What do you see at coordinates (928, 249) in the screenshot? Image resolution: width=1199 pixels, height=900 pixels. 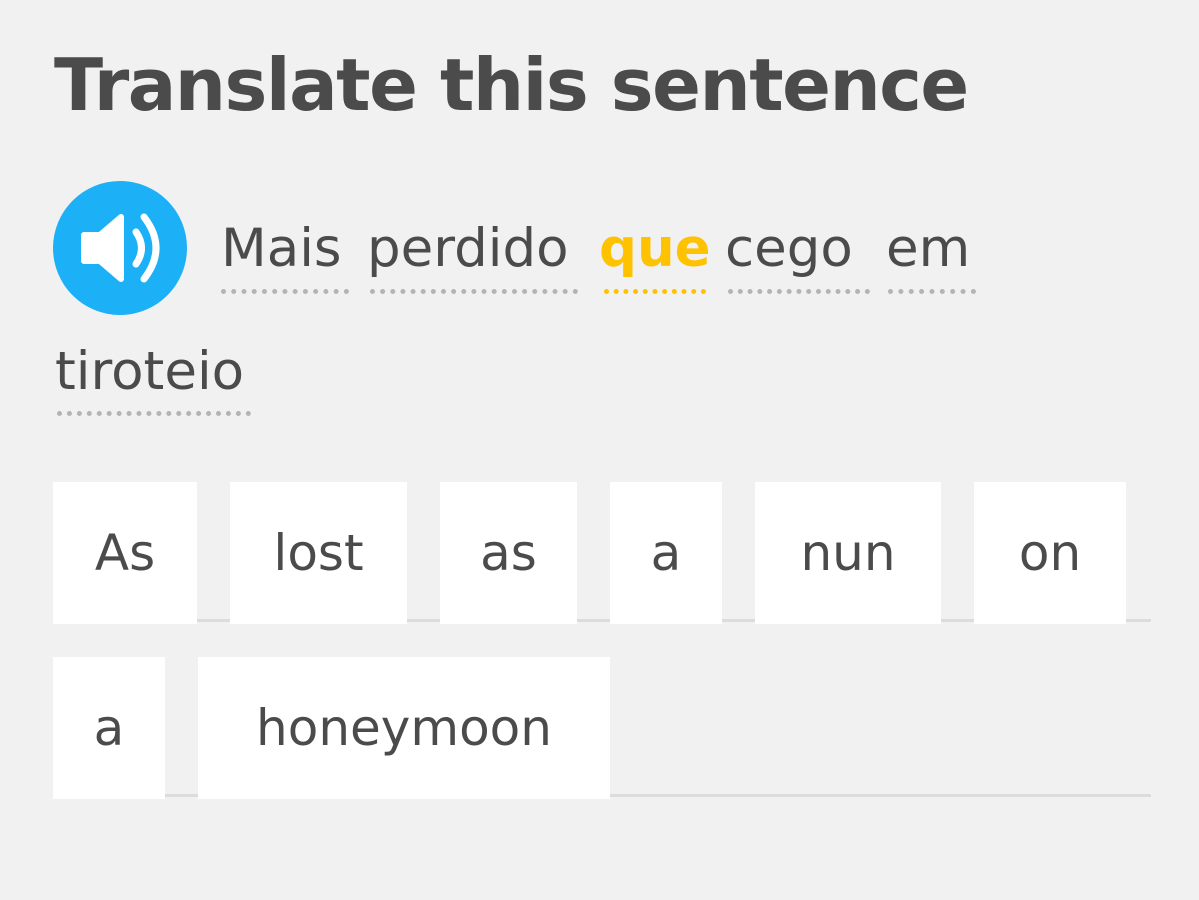 I see `prompt-word-em: em` at bounding box center [928, 249].